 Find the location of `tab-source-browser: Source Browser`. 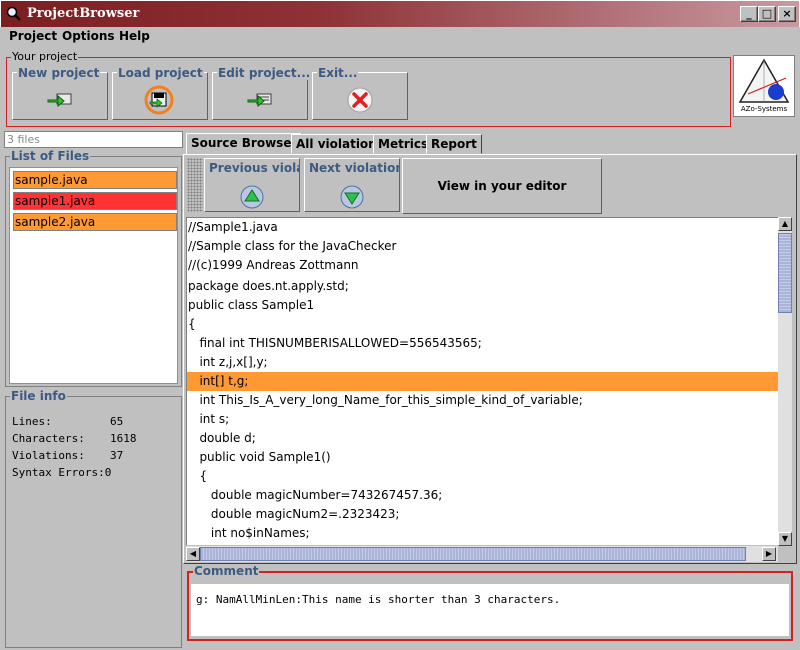

tab-source-browser: Source Browser is located at coordinates (244, 144).